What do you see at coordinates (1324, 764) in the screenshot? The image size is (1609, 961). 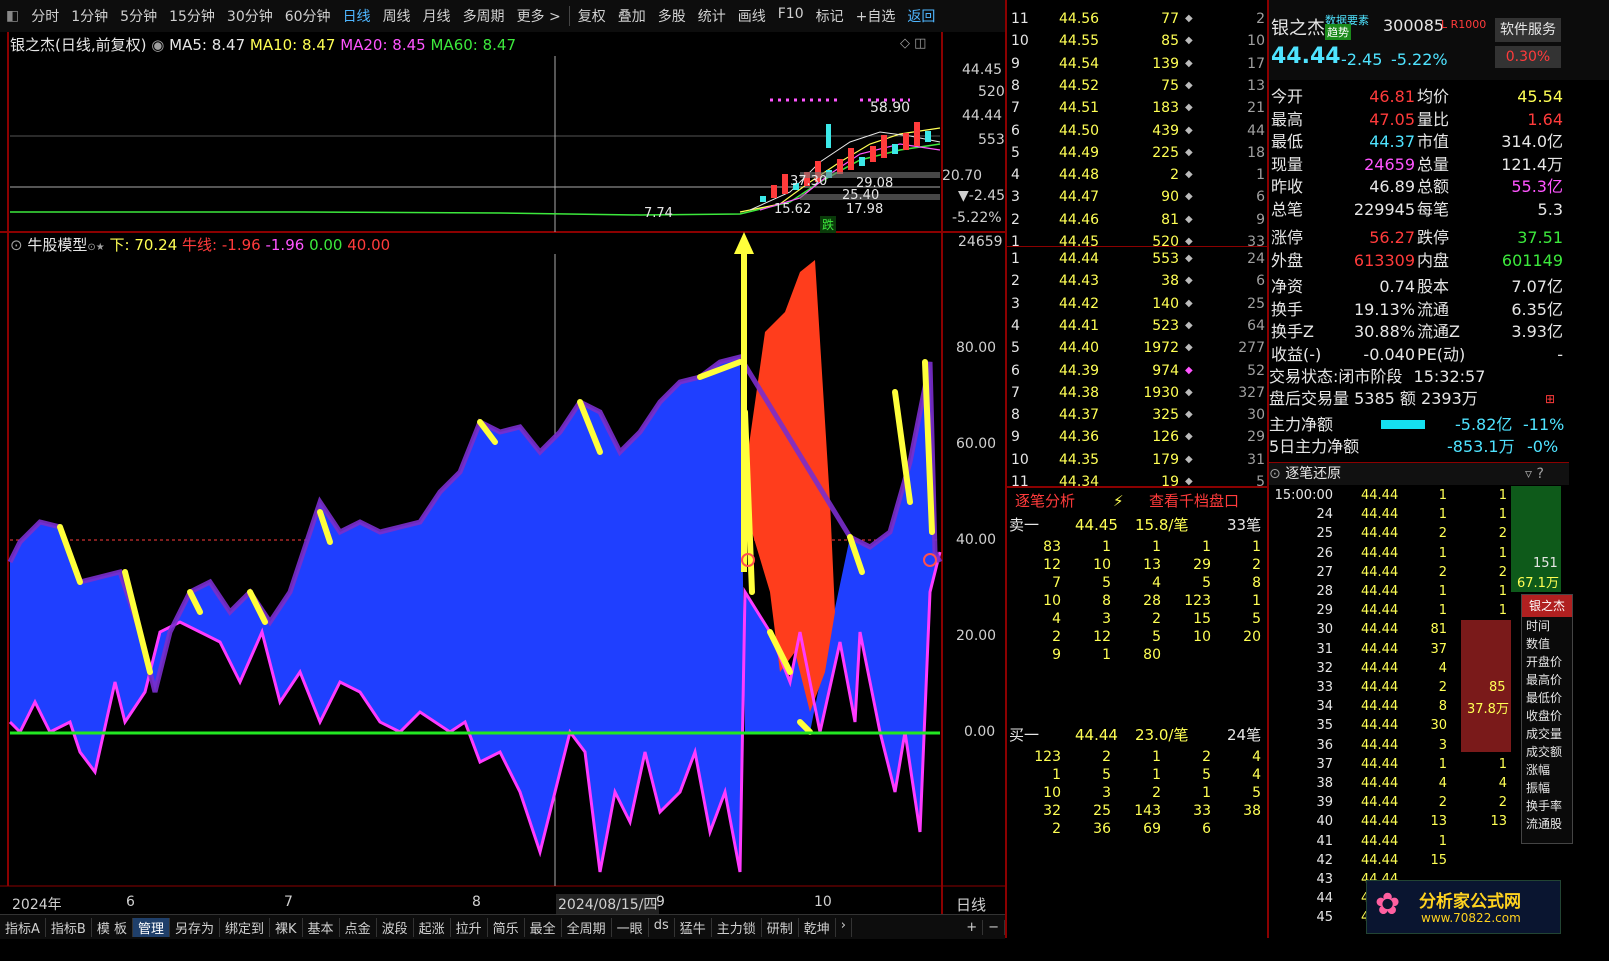 I see `tape-time: 37` at bounding box center [1324, 764].